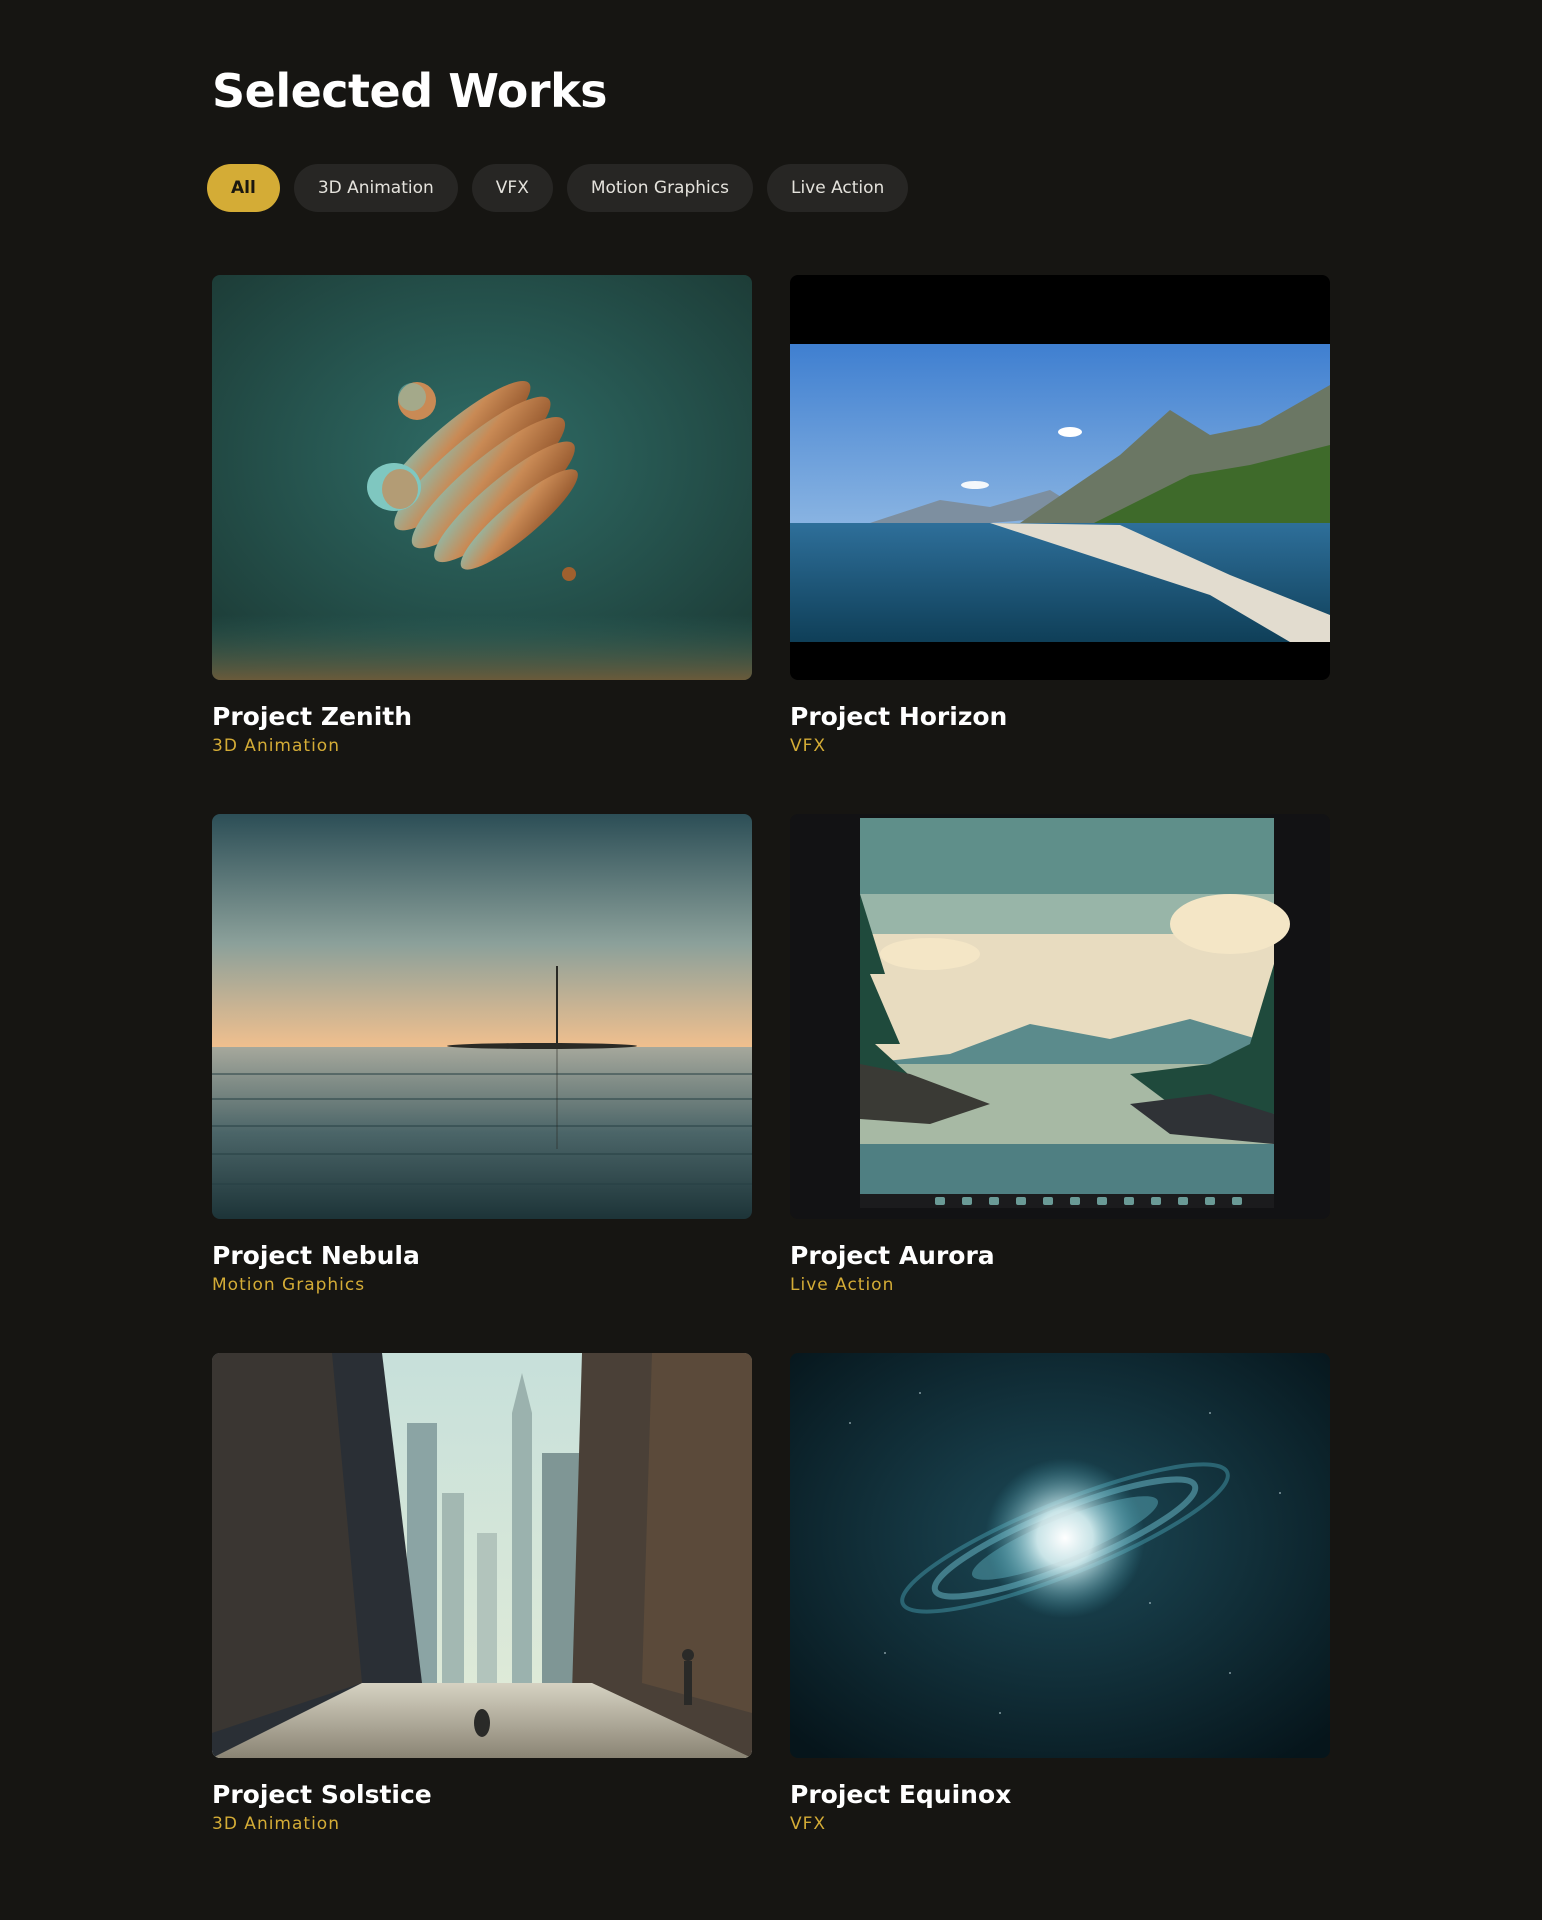 The height and width of the screenshot is (1920, 1542). I want to click on sea-horizon-image, so click(482, 1016).